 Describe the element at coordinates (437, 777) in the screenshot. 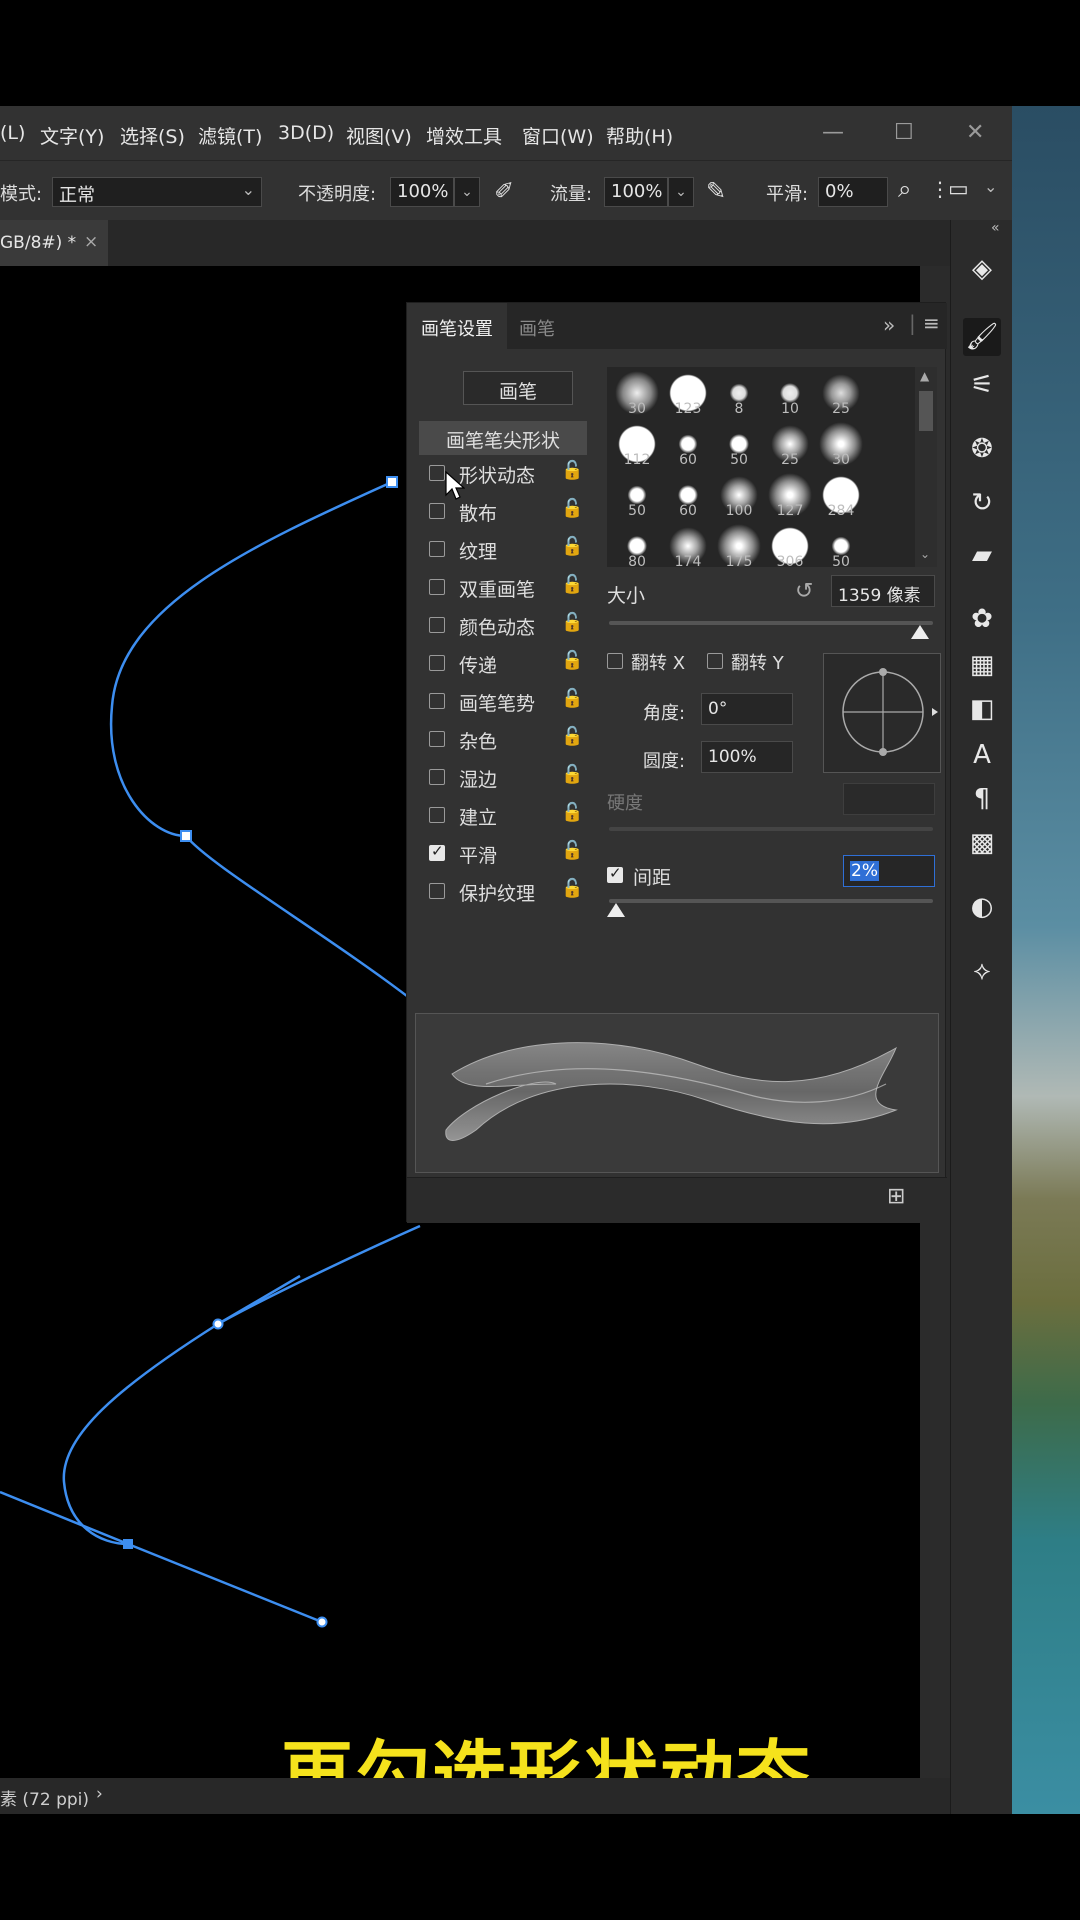

I see `wet-edges-checkbox` at that location.